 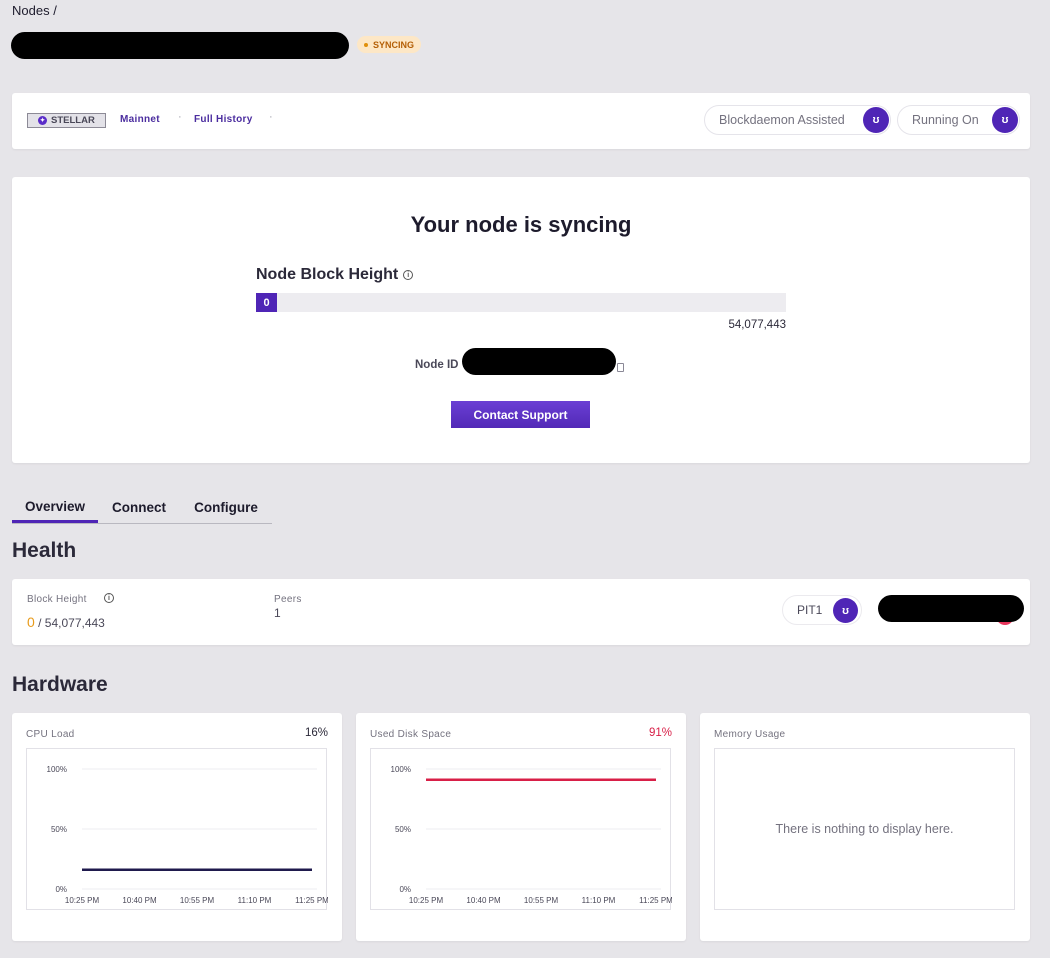 What do you see at coordinates (520, 414) in the screenshot?
I see `contact-support-button: Contact Support` at bounding box center [520, 414].